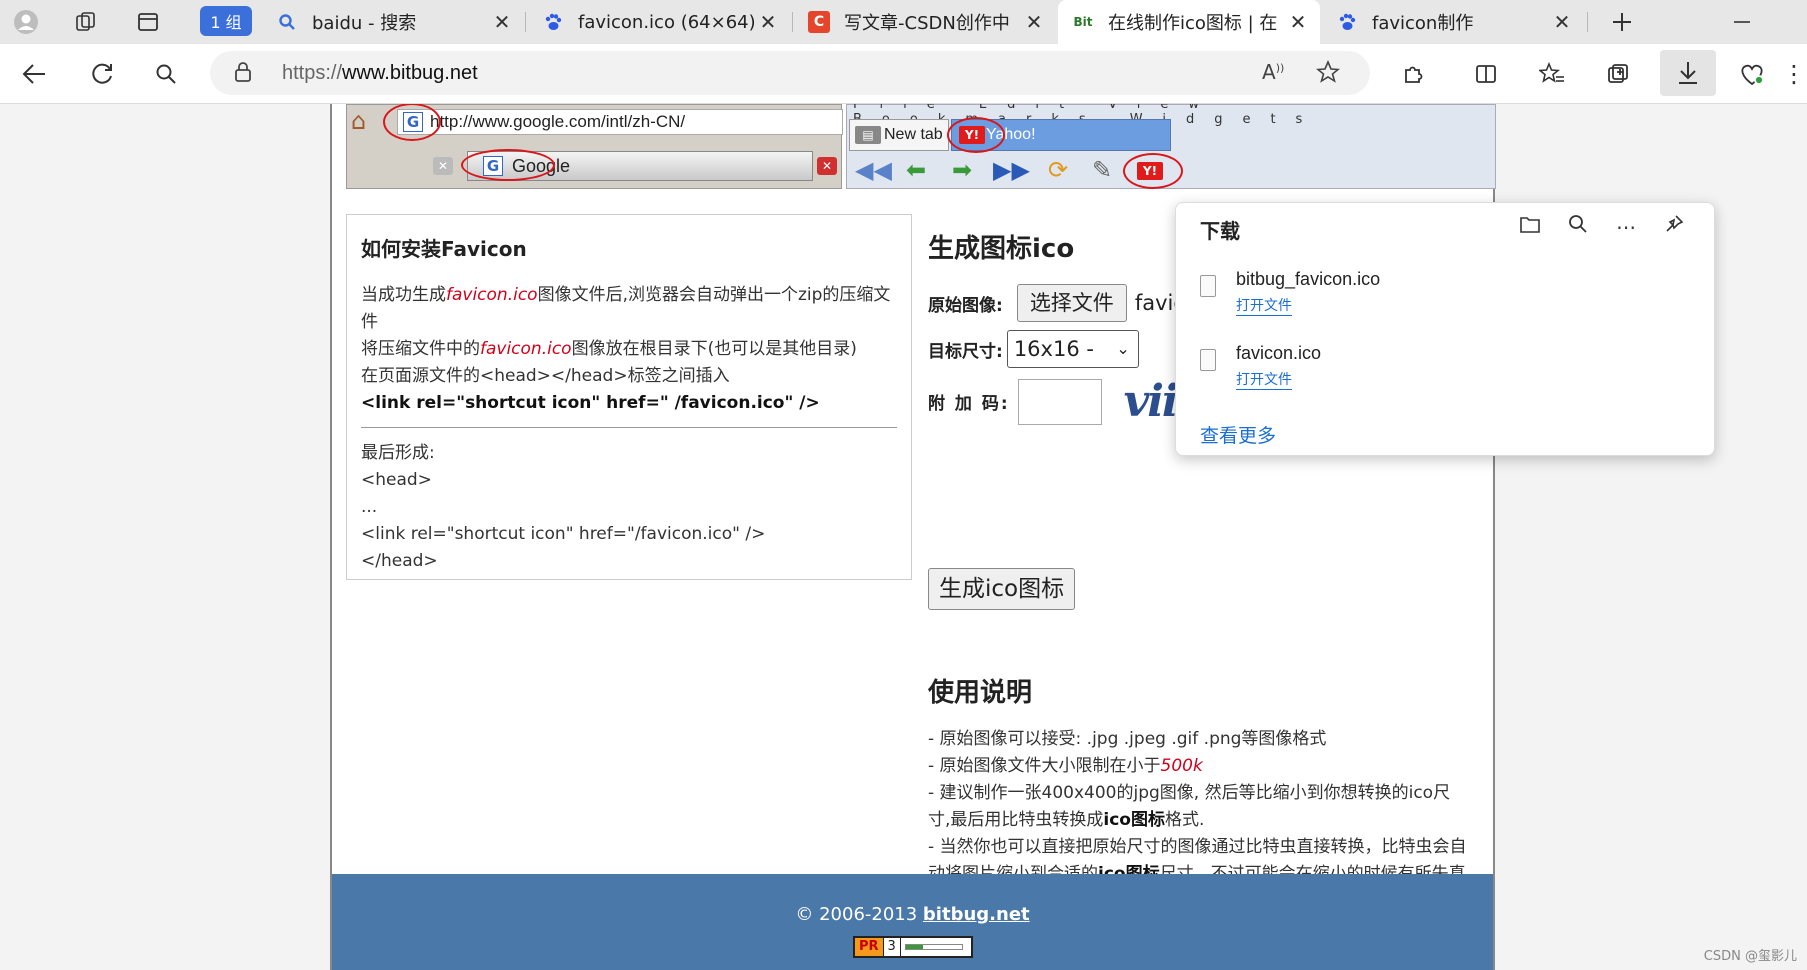 This screenshot has width=1807, height=970. Describe the element at coordinates (859, 914) in the screenshot. I see `copyright-text: © 2006-2013` at that location.